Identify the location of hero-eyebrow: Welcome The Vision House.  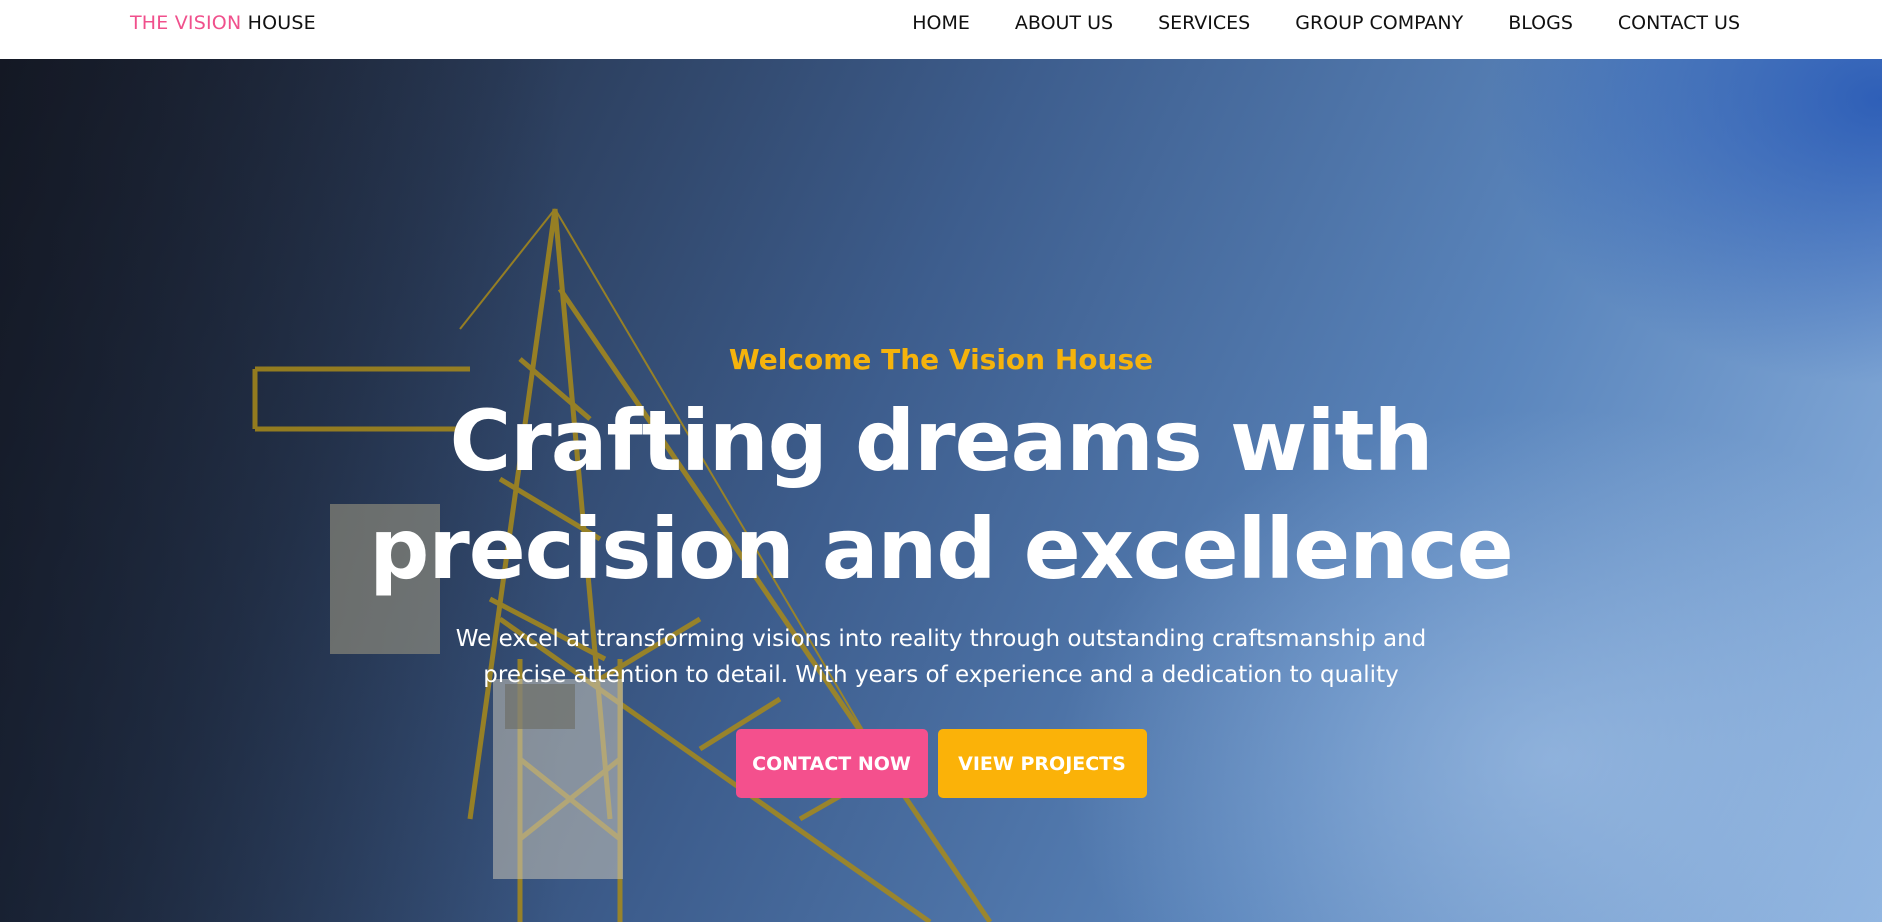
(941, 359).